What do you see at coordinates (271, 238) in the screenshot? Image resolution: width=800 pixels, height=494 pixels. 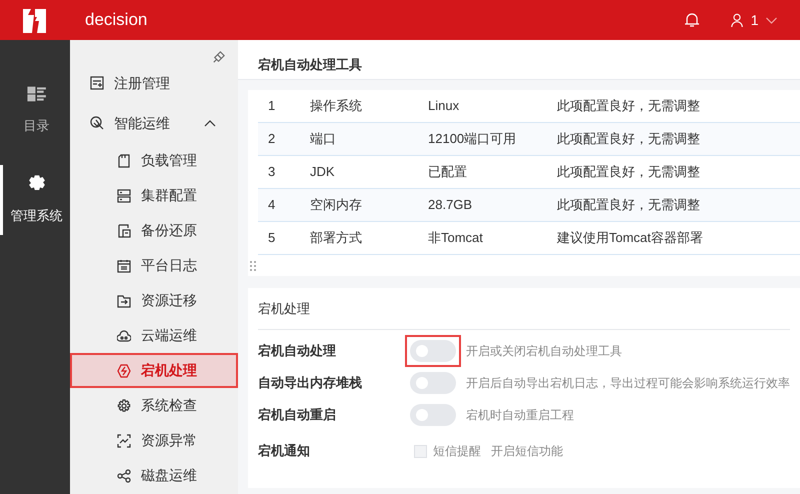 I see `table-cell-text: 5` at bounding box center [271, 238].